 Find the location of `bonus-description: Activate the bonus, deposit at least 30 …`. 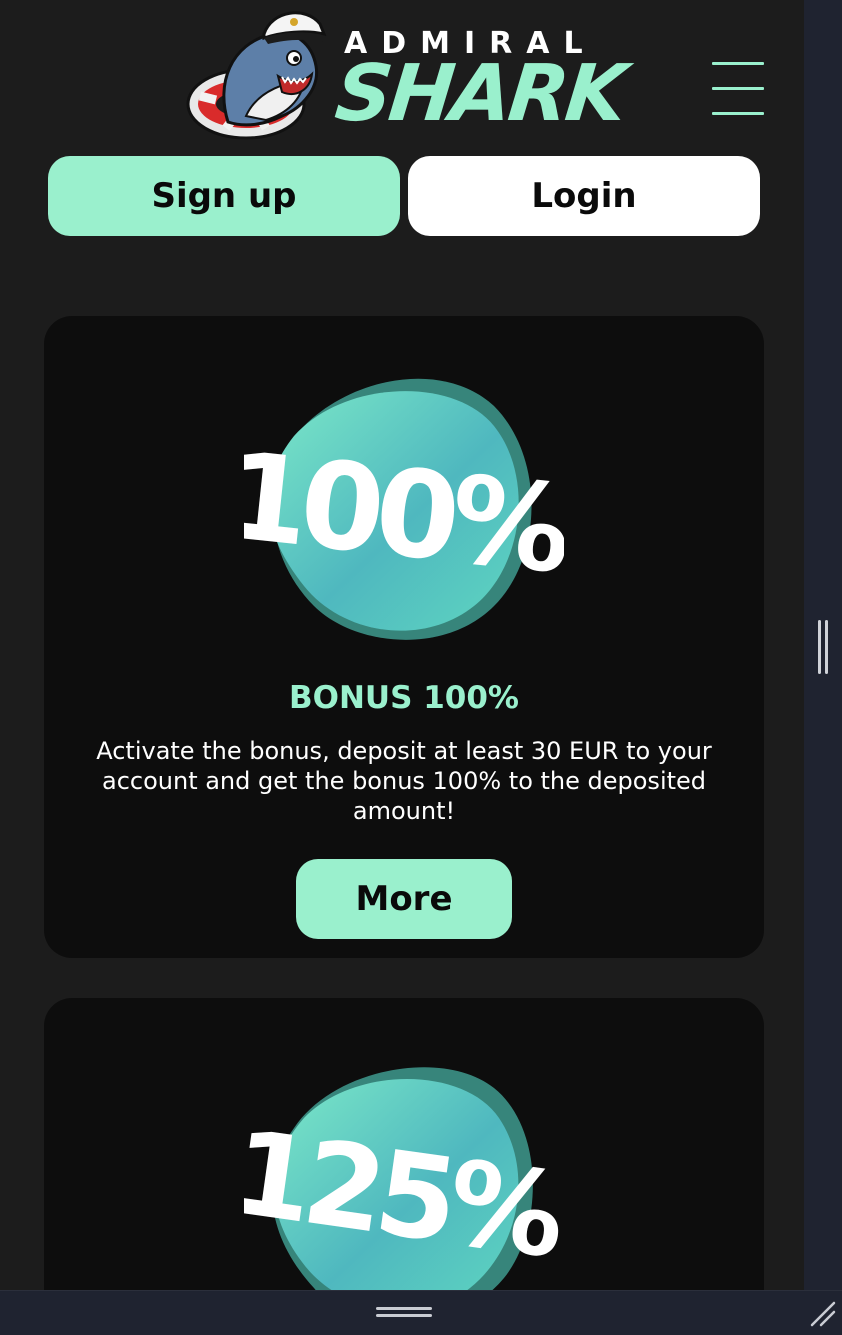

bonus-description: Activate the bonus, deposit at least 30 … is located at coordinates (404, 781).